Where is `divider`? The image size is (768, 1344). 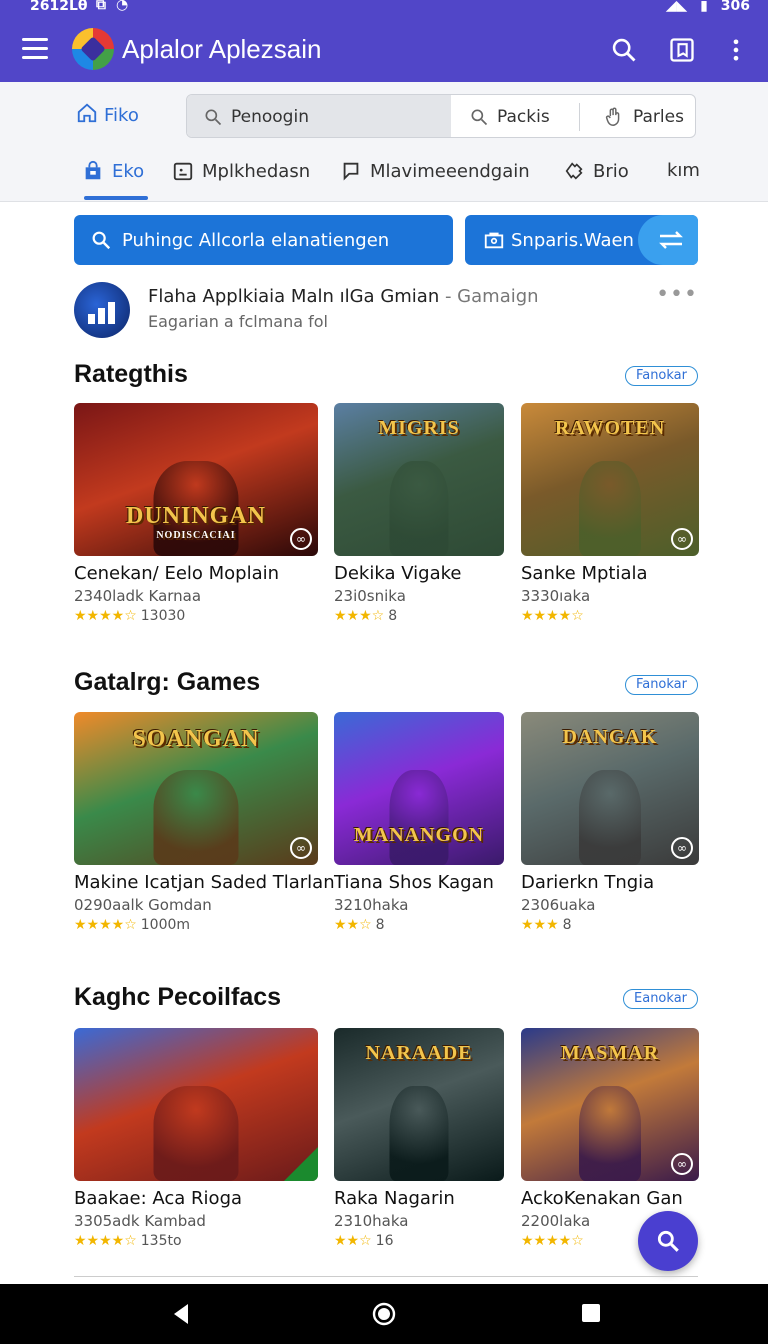 divider is located at coordinates (386, 1276).